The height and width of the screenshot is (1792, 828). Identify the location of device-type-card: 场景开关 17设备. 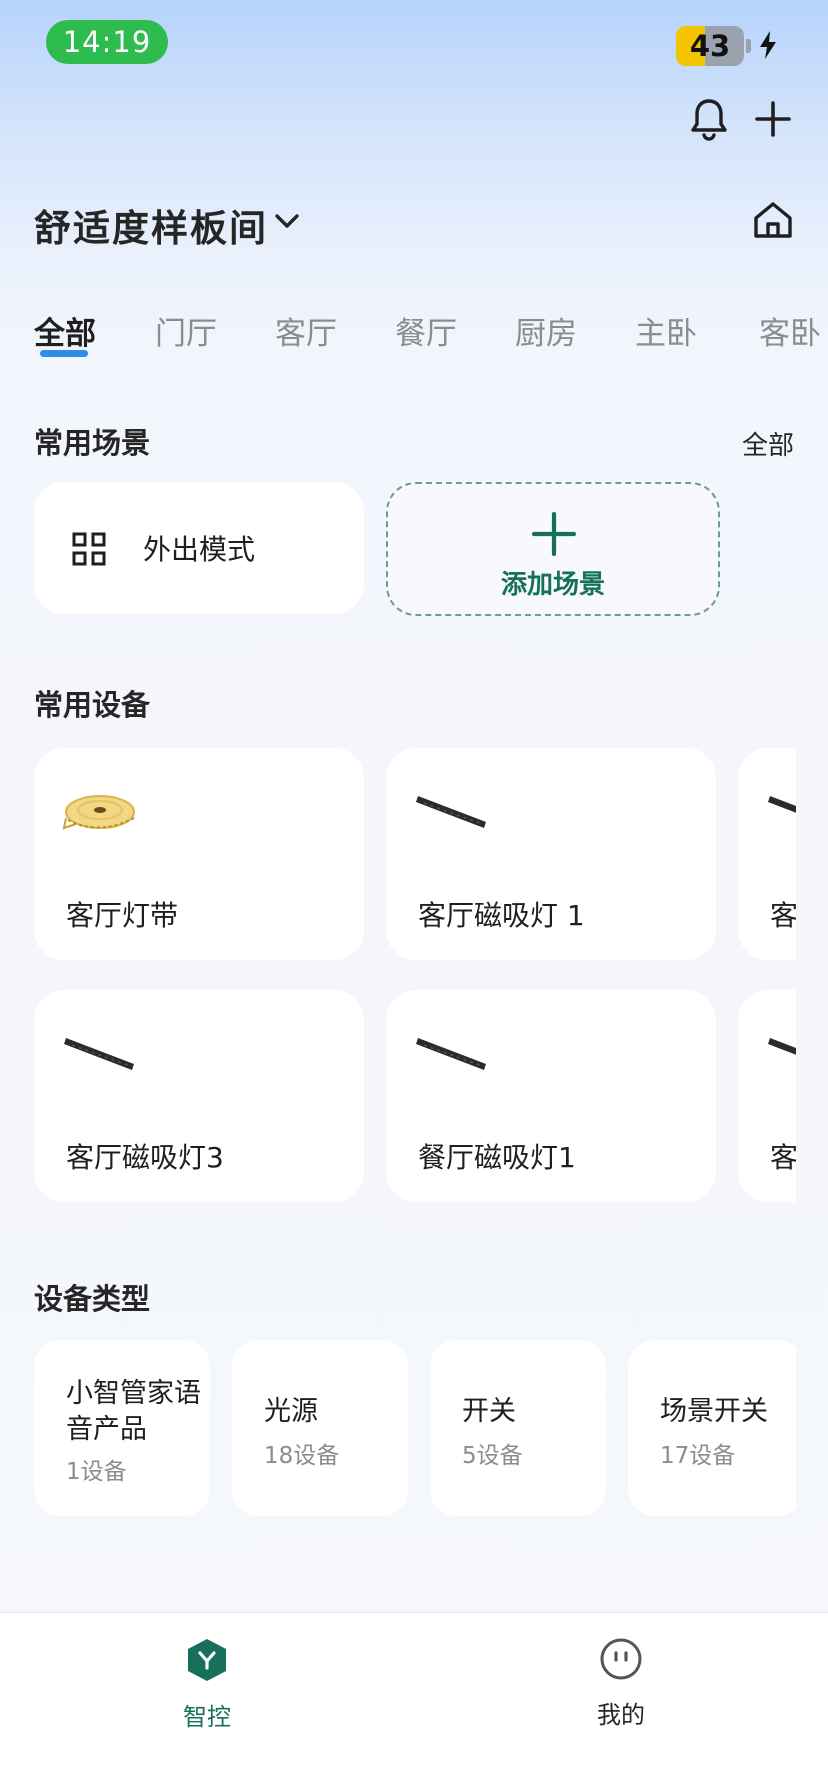
(712, 1428).